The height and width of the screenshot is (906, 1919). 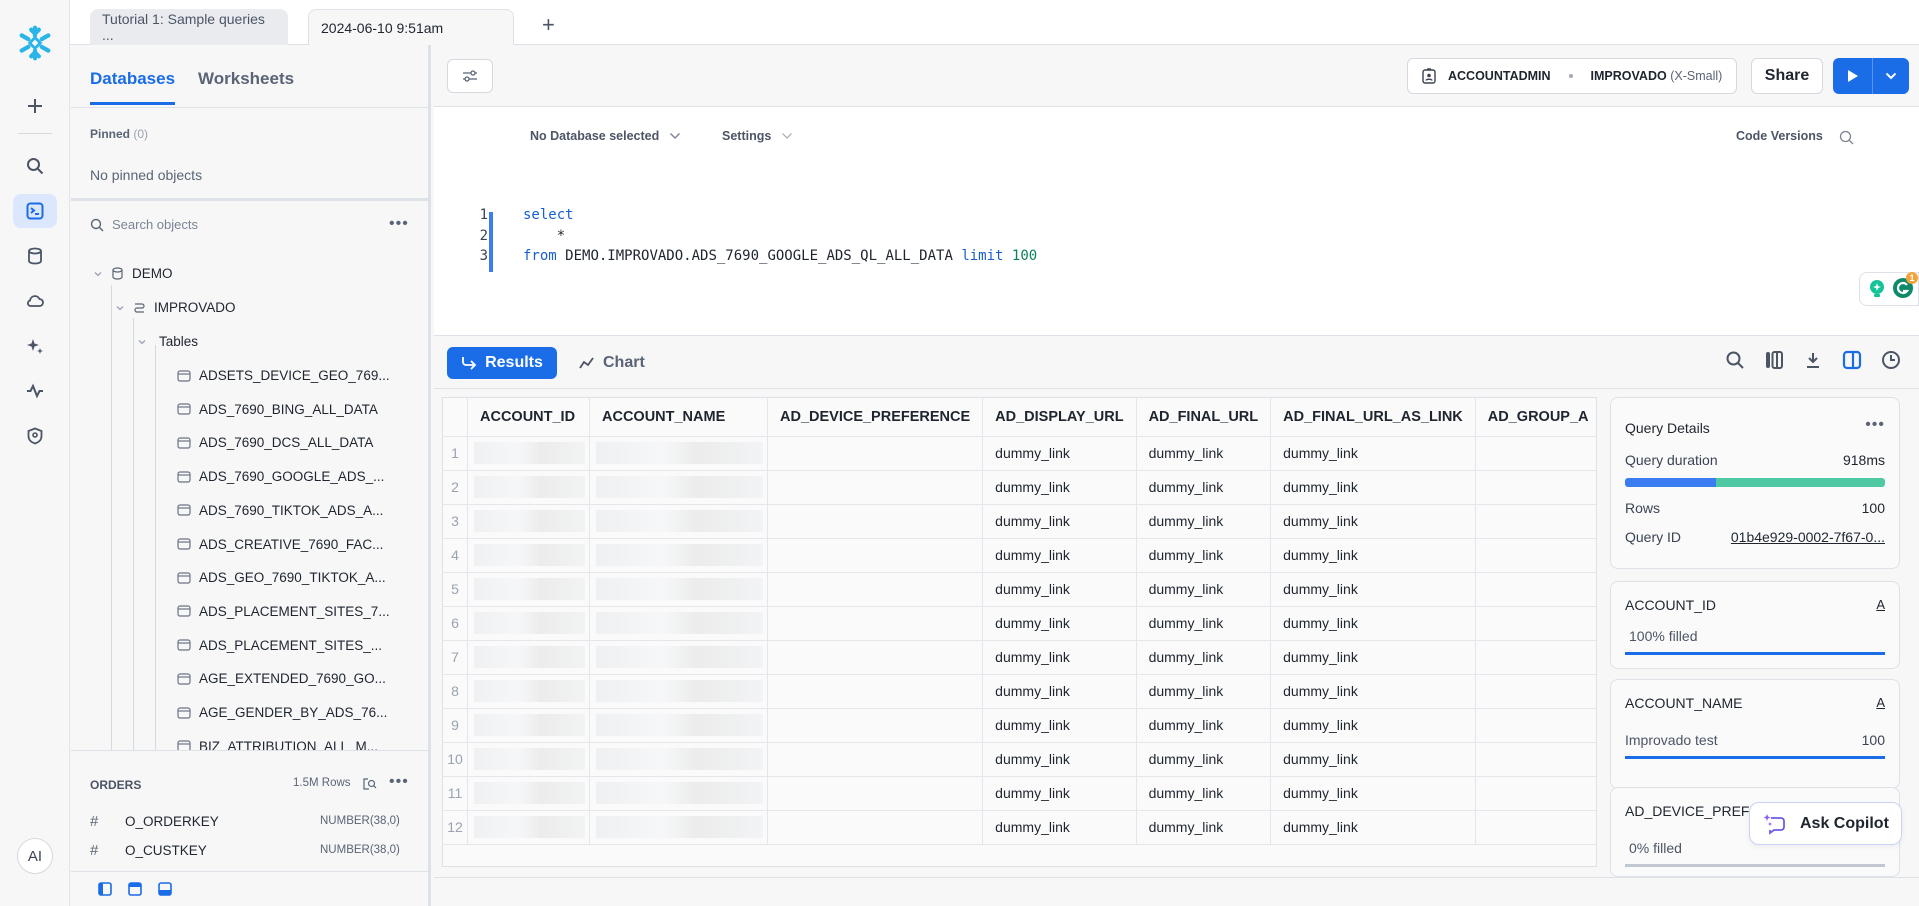 I want to click on table-row: 11 dummy_link dummy_link dummy_link, so click(x=1019, y=793).